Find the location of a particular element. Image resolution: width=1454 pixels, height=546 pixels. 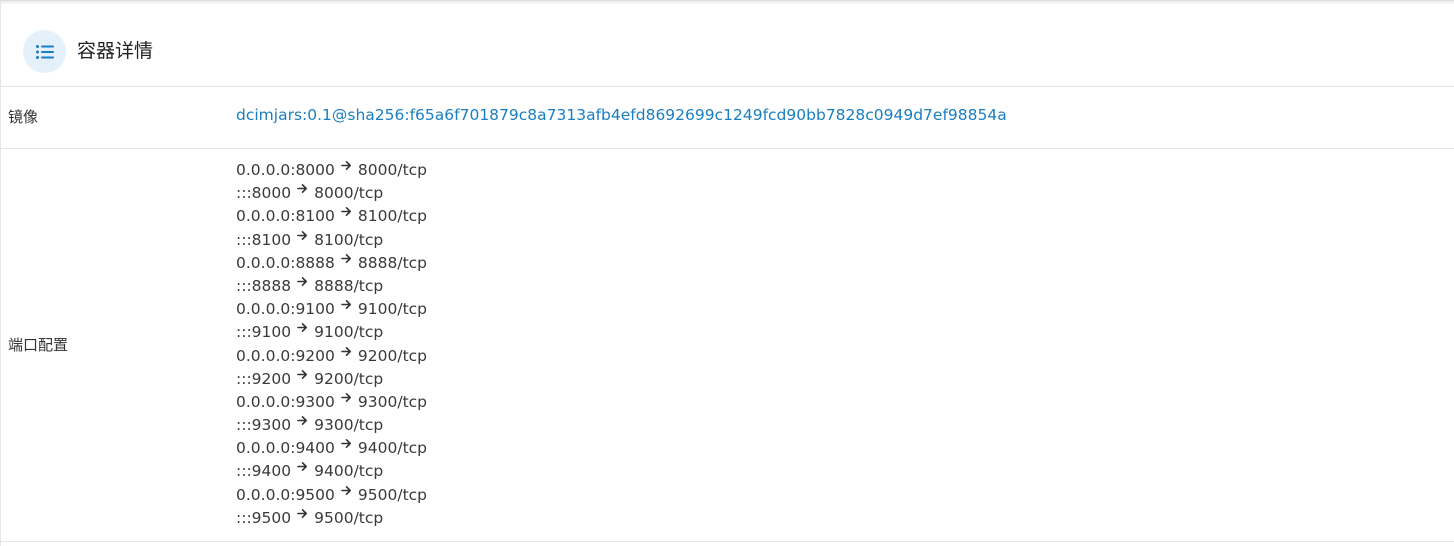

port-host: :::9200 is located at coordinates (264, 378).